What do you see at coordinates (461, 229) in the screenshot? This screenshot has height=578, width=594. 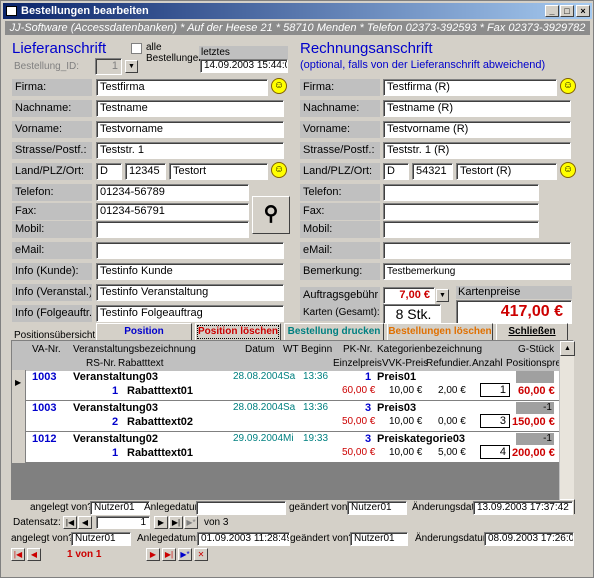 I see `rechnung-mobil-field` at bounding box center [461, 229].